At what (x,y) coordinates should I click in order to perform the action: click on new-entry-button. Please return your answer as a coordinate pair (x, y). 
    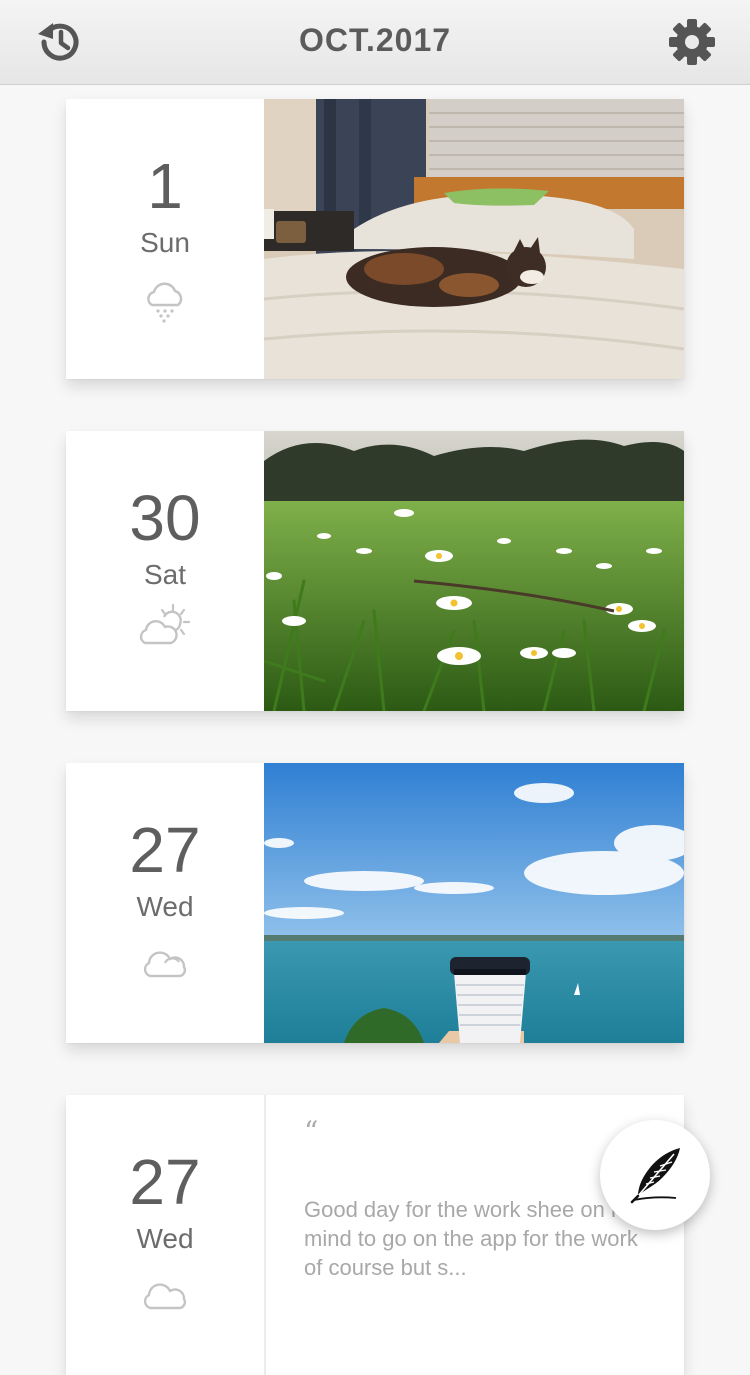
    Looking at the image, I should click on (655, 1175).